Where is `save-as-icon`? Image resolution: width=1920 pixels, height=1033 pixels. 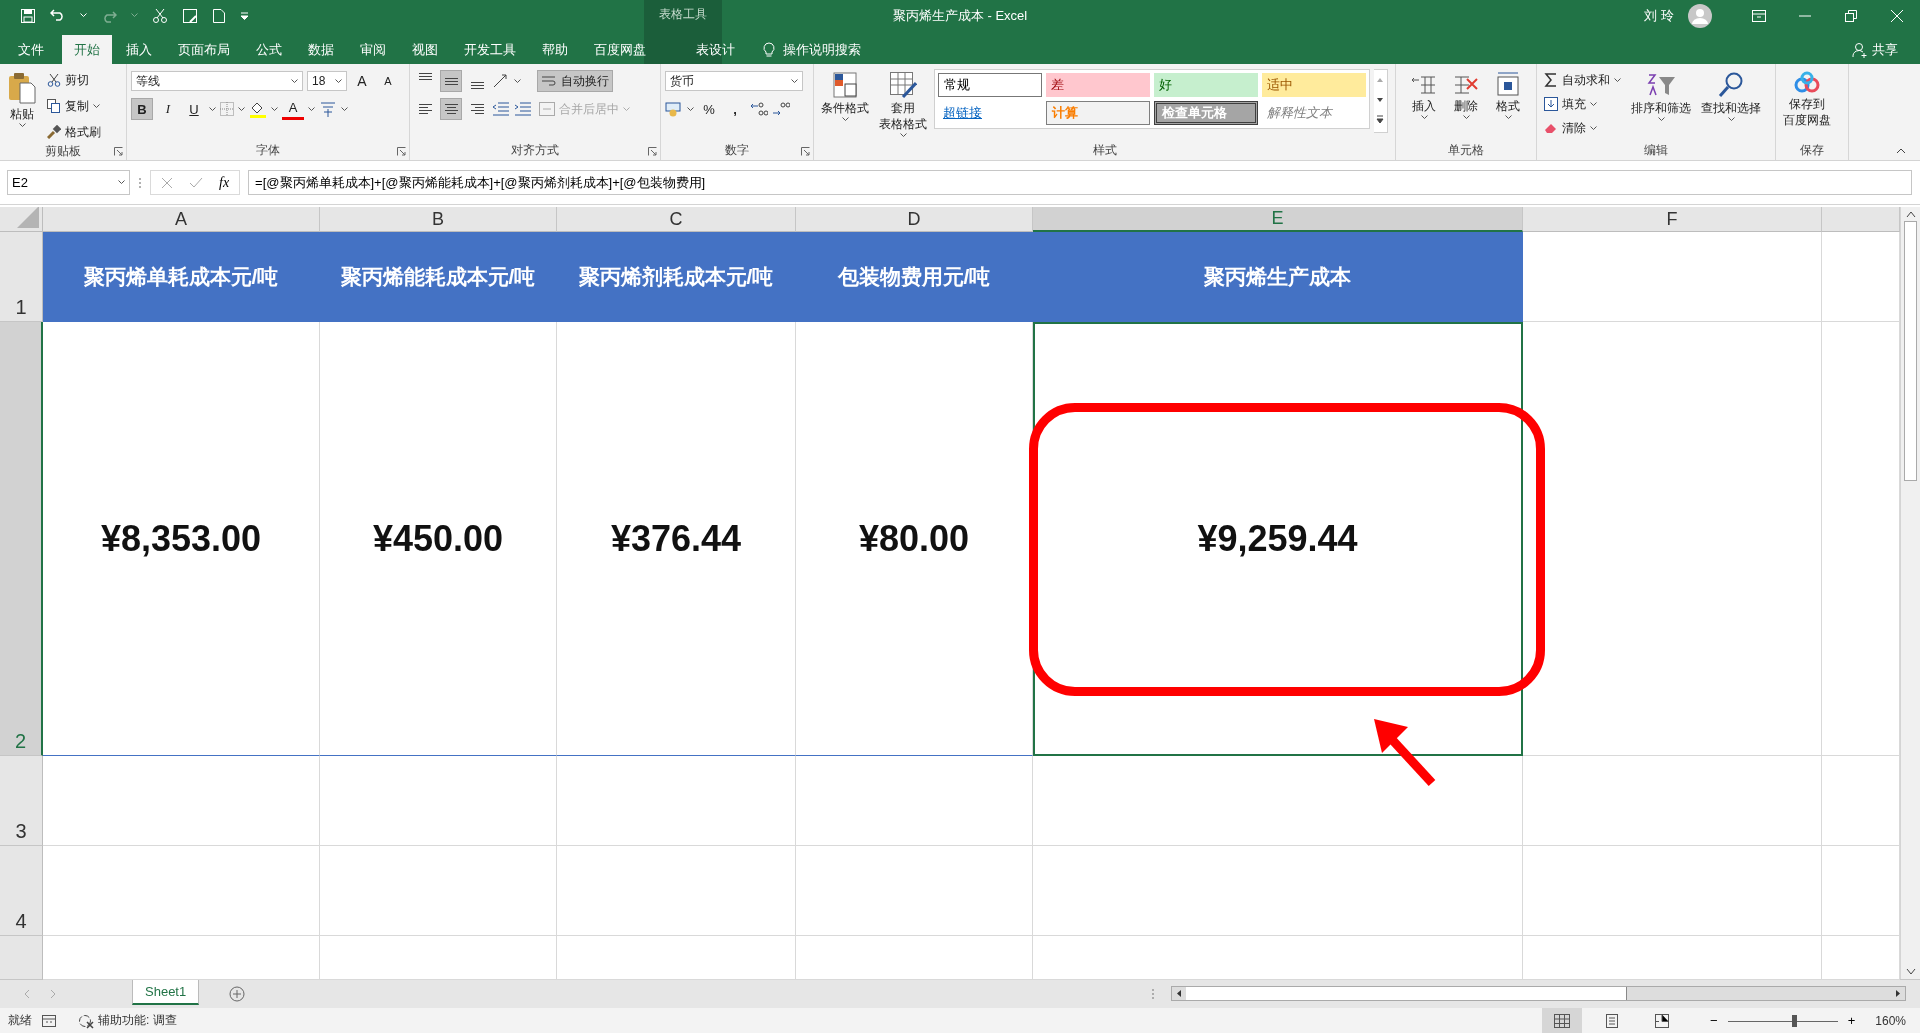 save-as-icon is located at coordinates (190, 15).